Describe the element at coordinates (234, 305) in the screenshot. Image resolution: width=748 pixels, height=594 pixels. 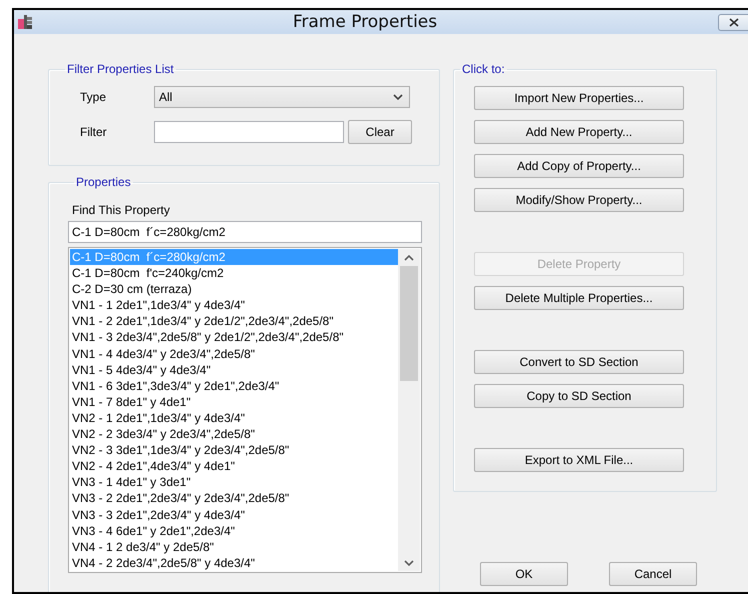
I see `list-item: VN1 - 1 2de1",1de3/4" y 4de3/4"` at that location.